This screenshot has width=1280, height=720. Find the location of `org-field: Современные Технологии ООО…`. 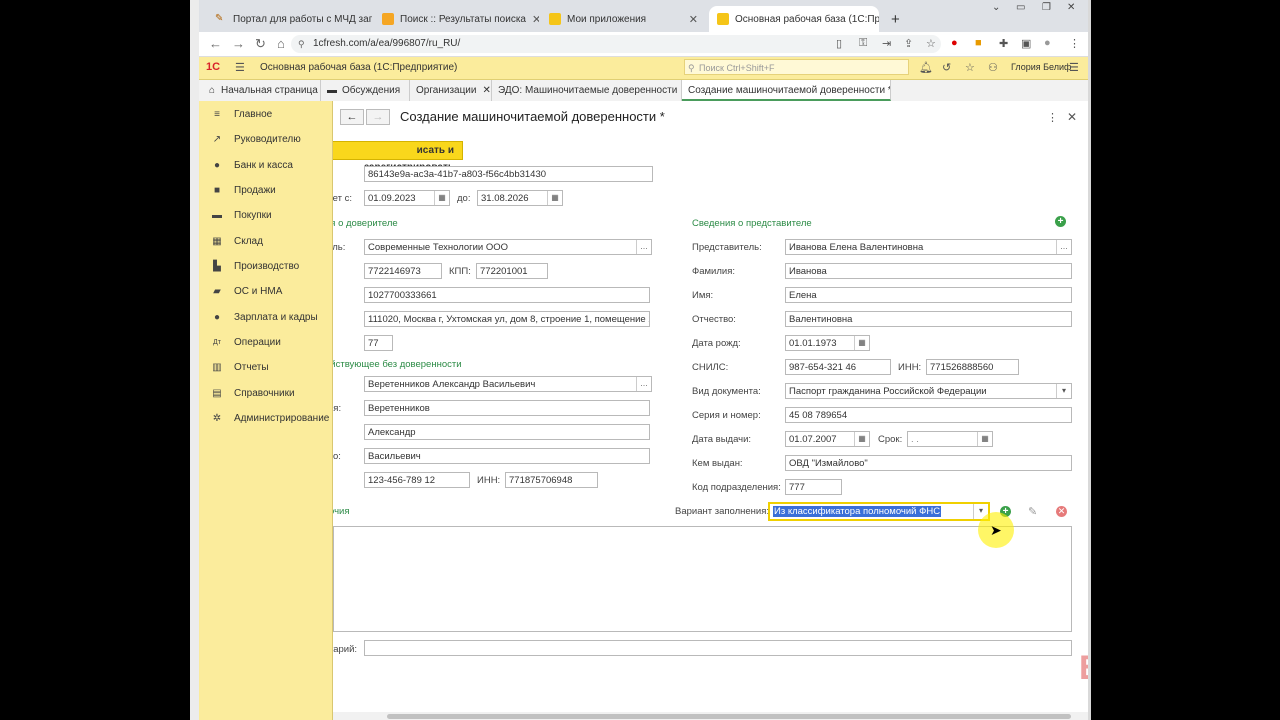

org-field: Современные Технологии ООО… is located at coordinates (508, 247).